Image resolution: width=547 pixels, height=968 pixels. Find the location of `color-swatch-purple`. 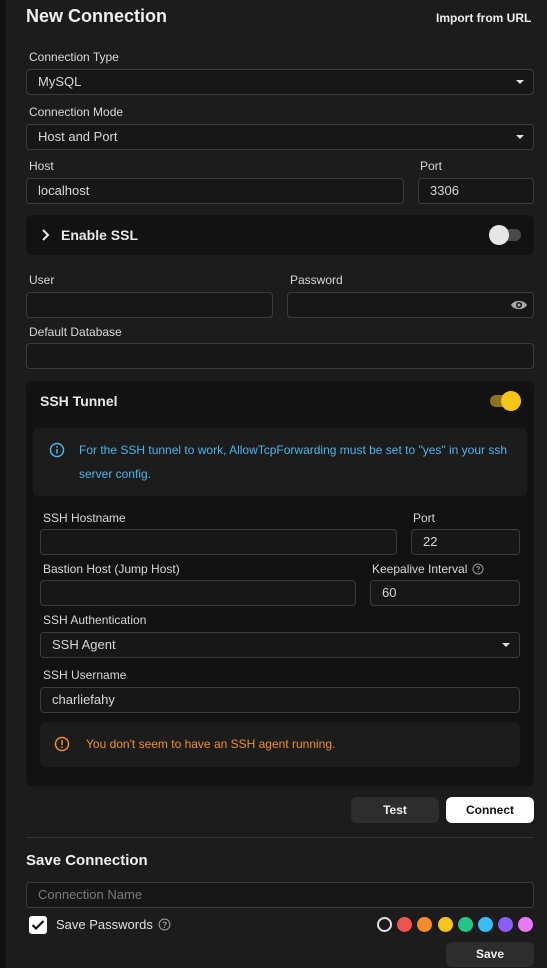

color-swatch-purple is located at coordinates (505, 924).